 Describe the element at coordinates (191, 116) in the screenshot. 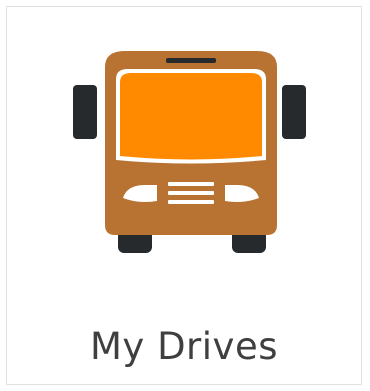

I see `windshield` at that location.